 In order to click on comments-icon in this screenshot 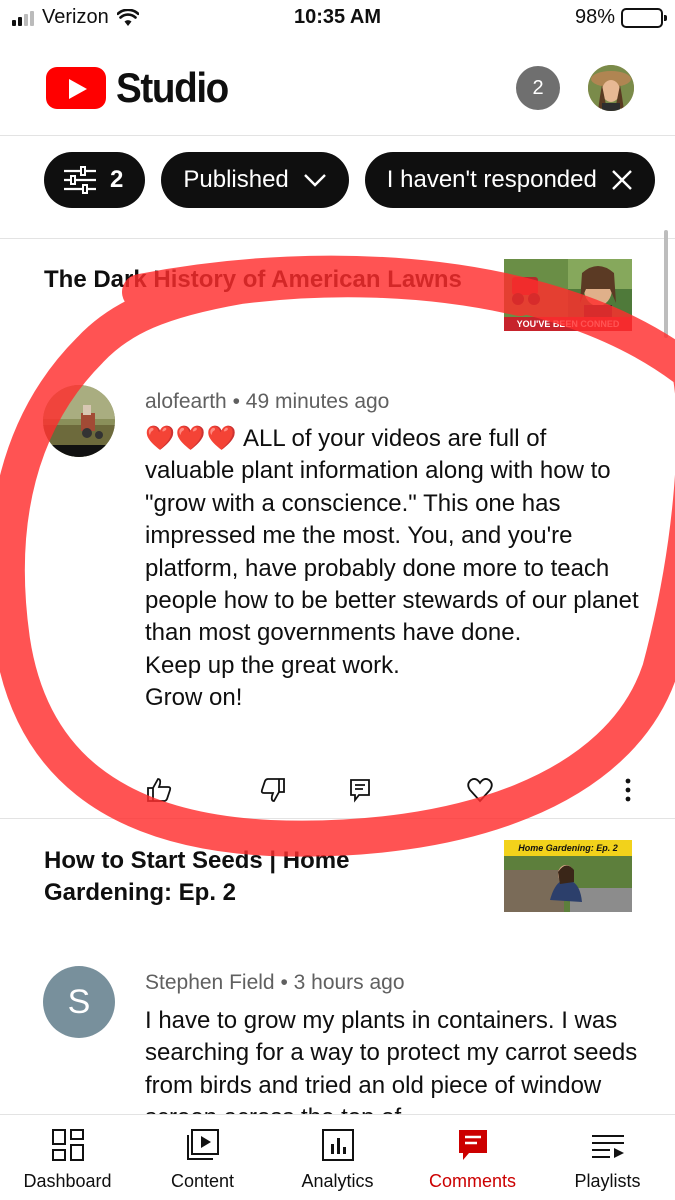, I will do `click(472, 1145)`.